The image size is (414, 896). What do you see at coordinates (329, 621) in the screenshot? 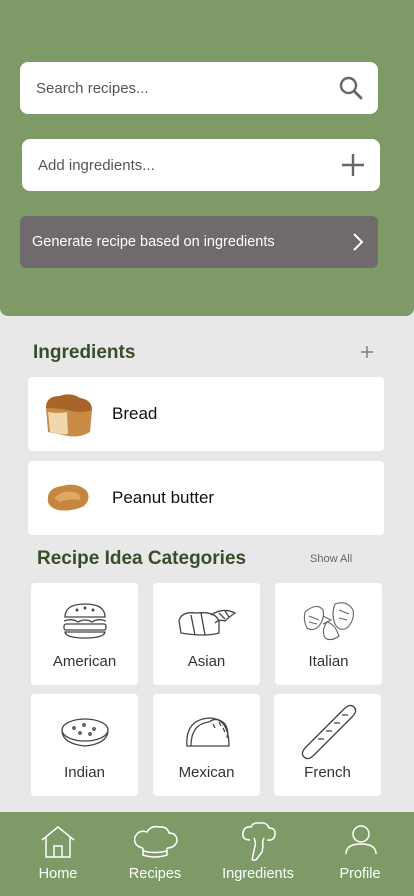
I see `pasta-icon` at bounding box center [329, 621].